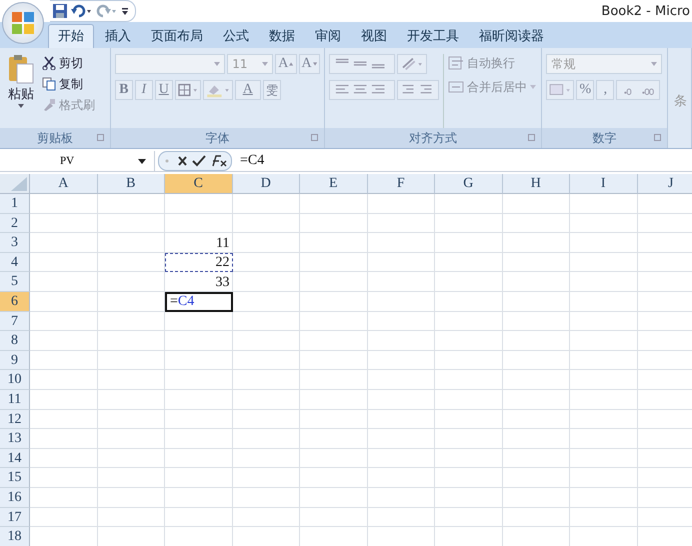 The image size is (692, 546). I want to click on row-header: 18, so click(15, 536).